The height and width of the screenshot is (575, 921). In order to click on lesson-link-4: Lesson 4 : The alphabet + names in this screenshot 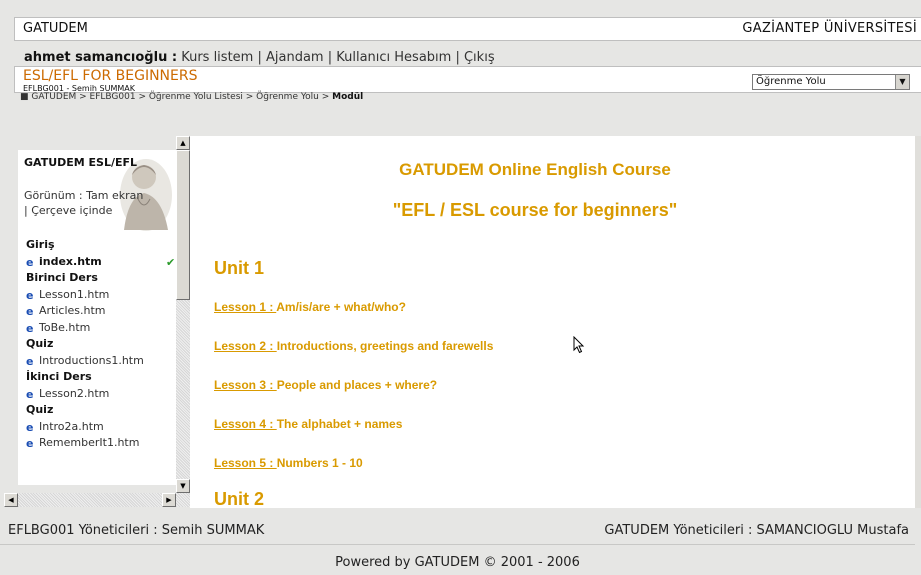, I will do `click(308, 424)`.